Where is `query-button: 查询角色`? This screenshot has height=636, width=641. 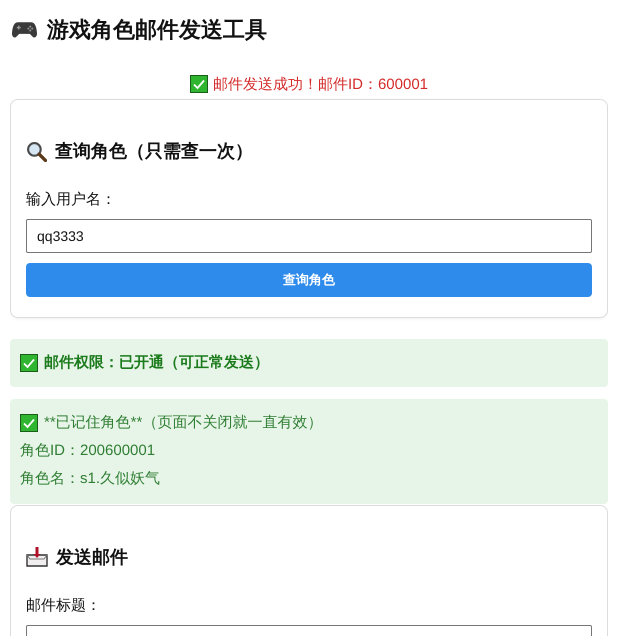 query-button: 查询角色 is located at coordinates (309, 280).